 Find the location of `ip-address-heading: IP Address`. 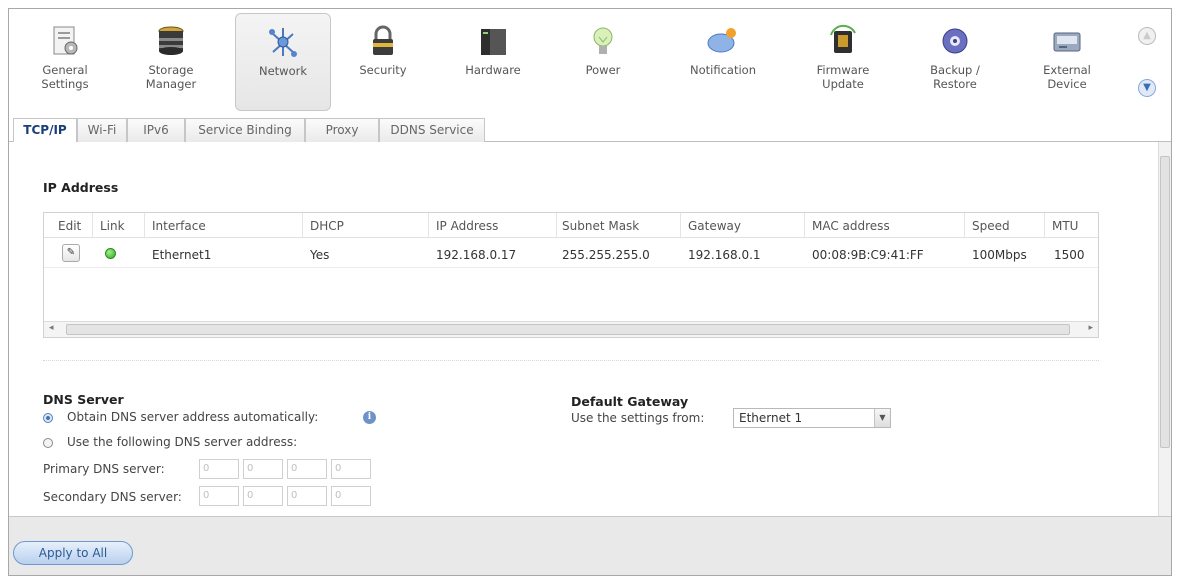

ip-address-heading: IP Address is located at coordinates (81, 187).